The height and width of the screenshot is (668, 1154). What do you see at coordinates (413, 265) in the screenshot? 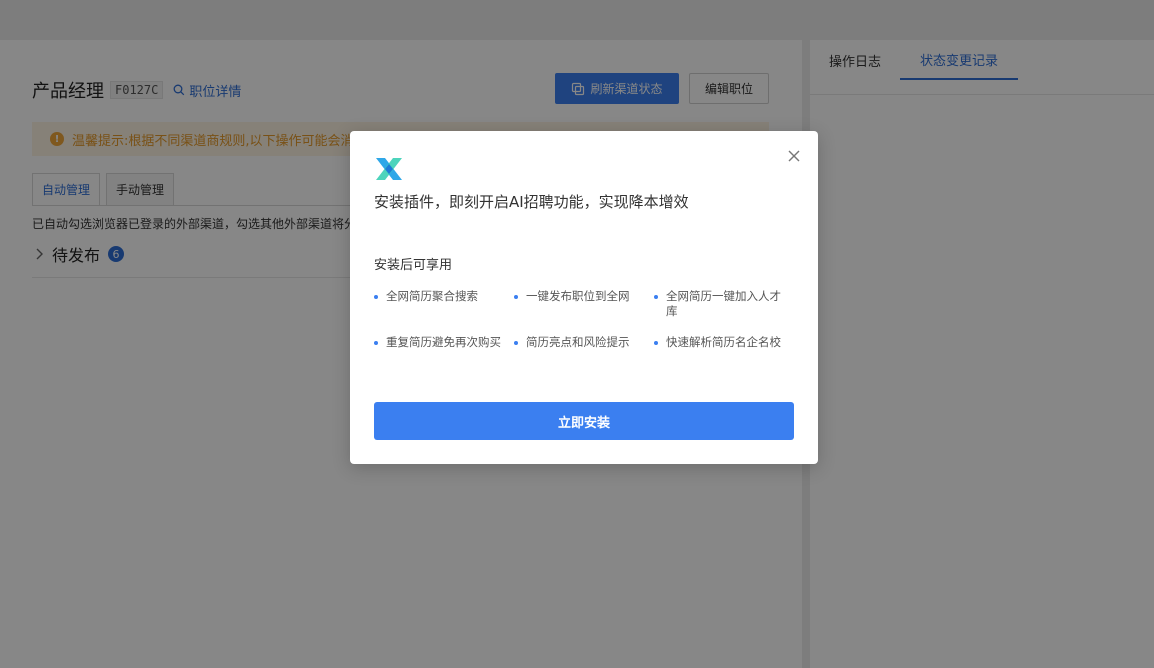
I see `modal-subtitle: 安装后可享用` at bounding box center [413, 265].